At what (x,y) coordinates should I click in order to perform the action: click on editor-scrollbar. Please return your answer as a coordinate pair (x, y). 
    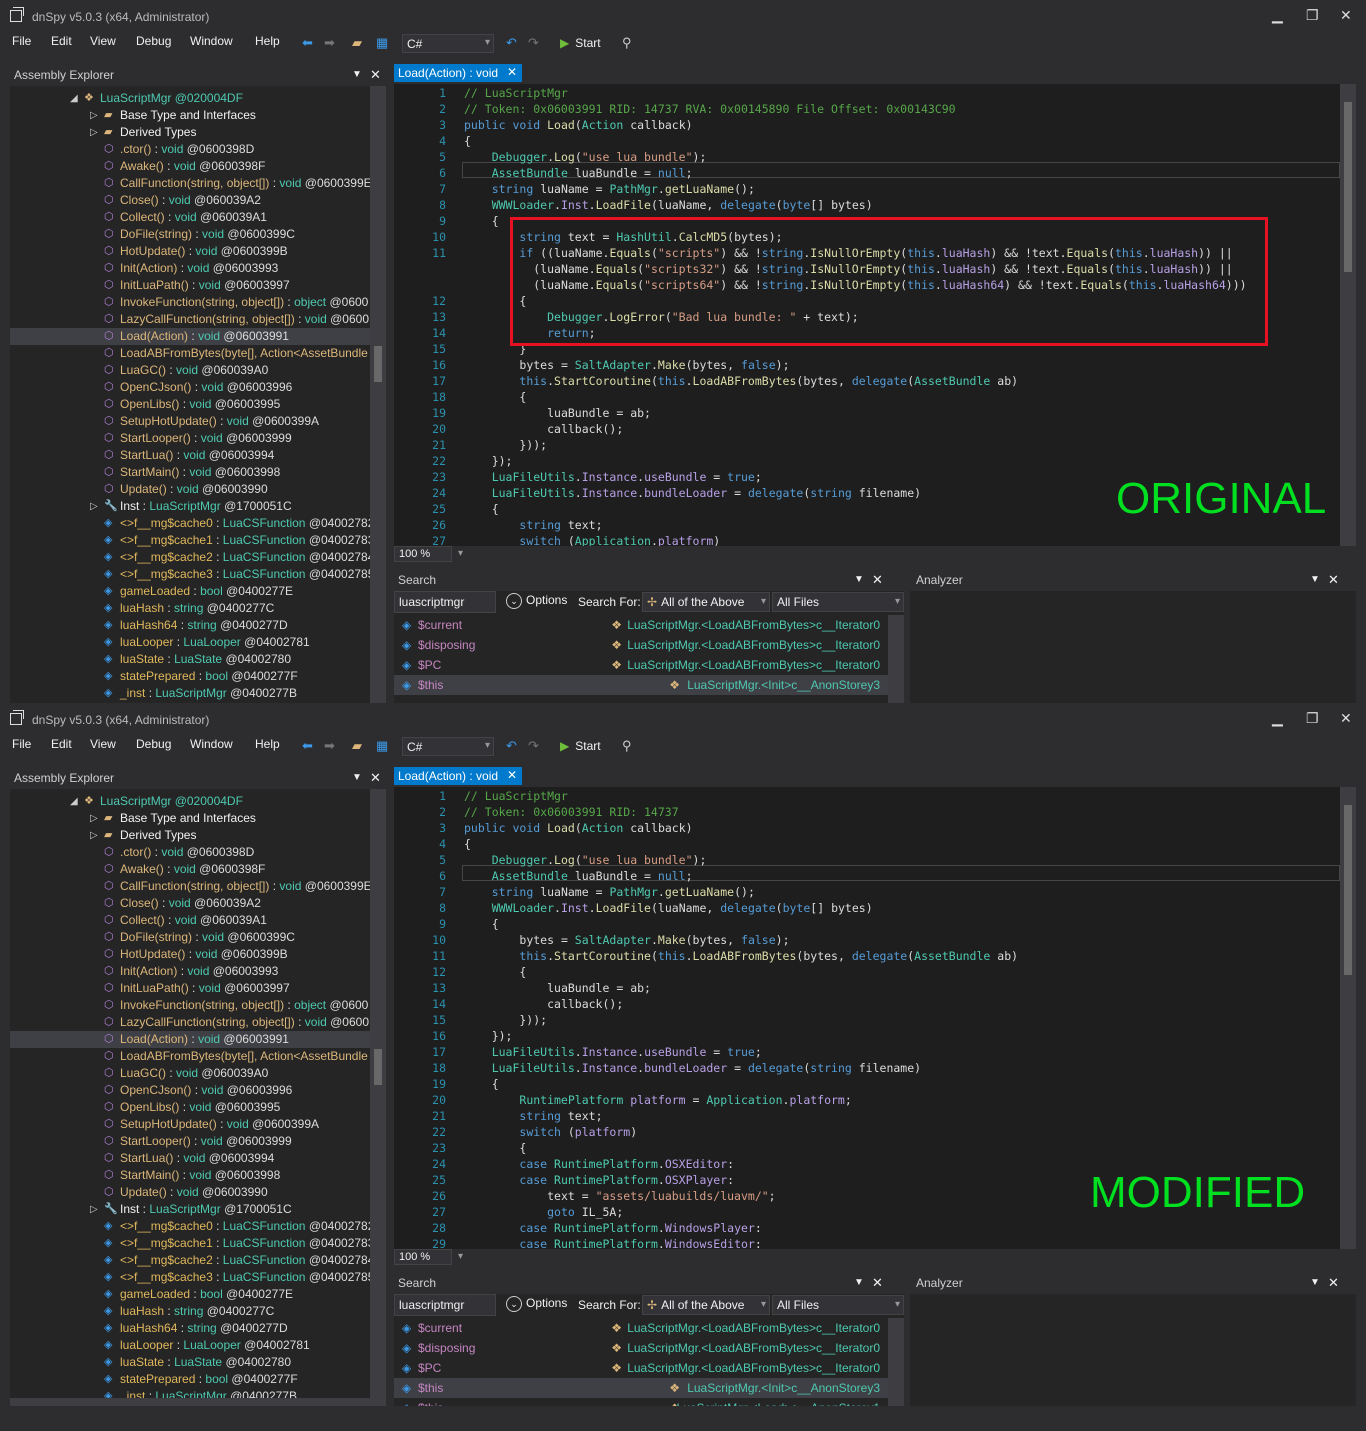
    Looking at the image, I should click on (1348, 315).